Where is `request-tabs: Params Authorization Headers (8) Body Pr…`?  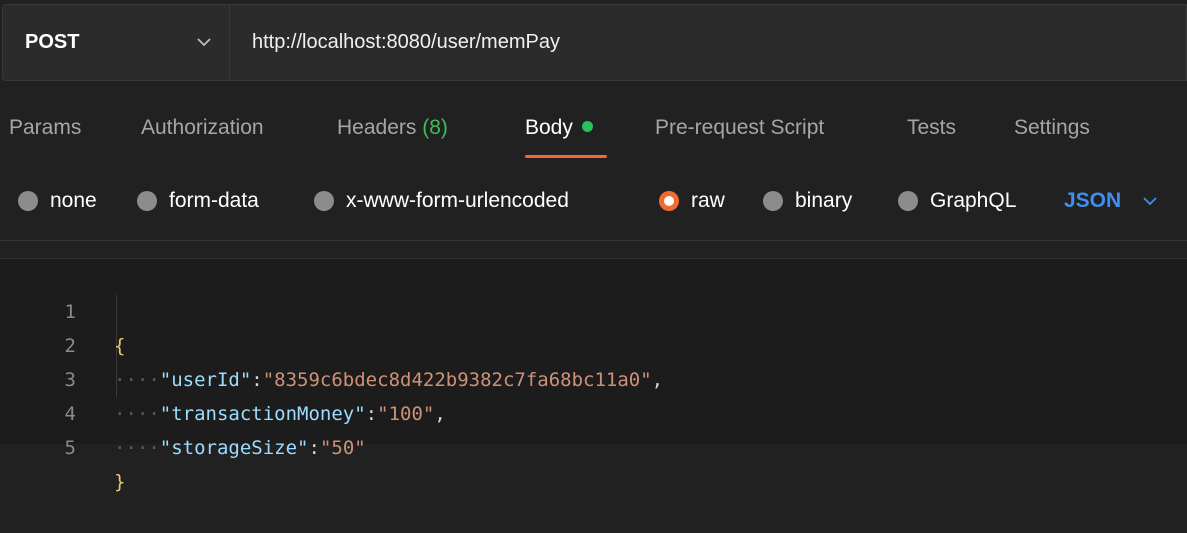 request-tabs: Params Authorization Headers (8) Body Pr… is located at coordinates (593, 133).